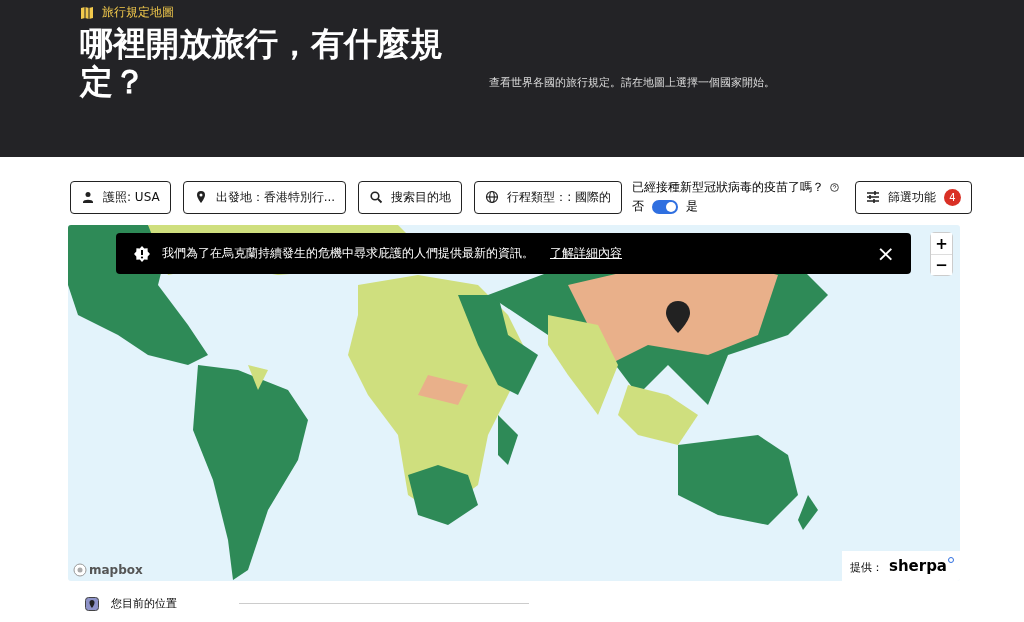 The image size is (1024, 622). What do you see at coordinates (138, 12) in the screenshot?
I see `eyebrow-label: 旅行規定地圖` at bounding box center [138, 12].